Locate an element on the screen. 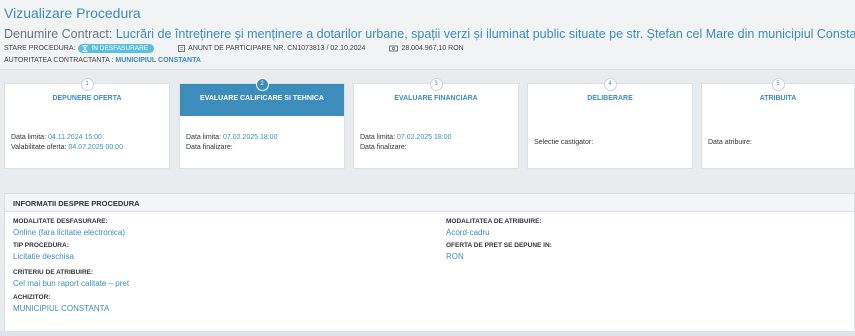 The image size is (855, 336). step-label: DELIBERARE is located at coordinates (610, 98).